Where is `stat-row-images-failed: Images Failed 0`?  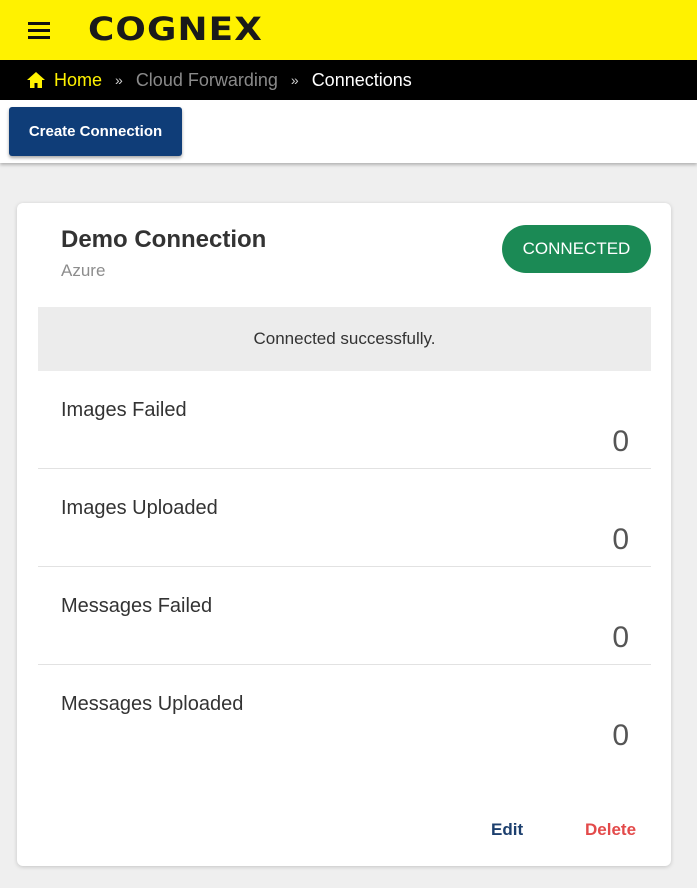 stat-row-images-failed: Images Failed 0 is located at coordinates (344, 420).